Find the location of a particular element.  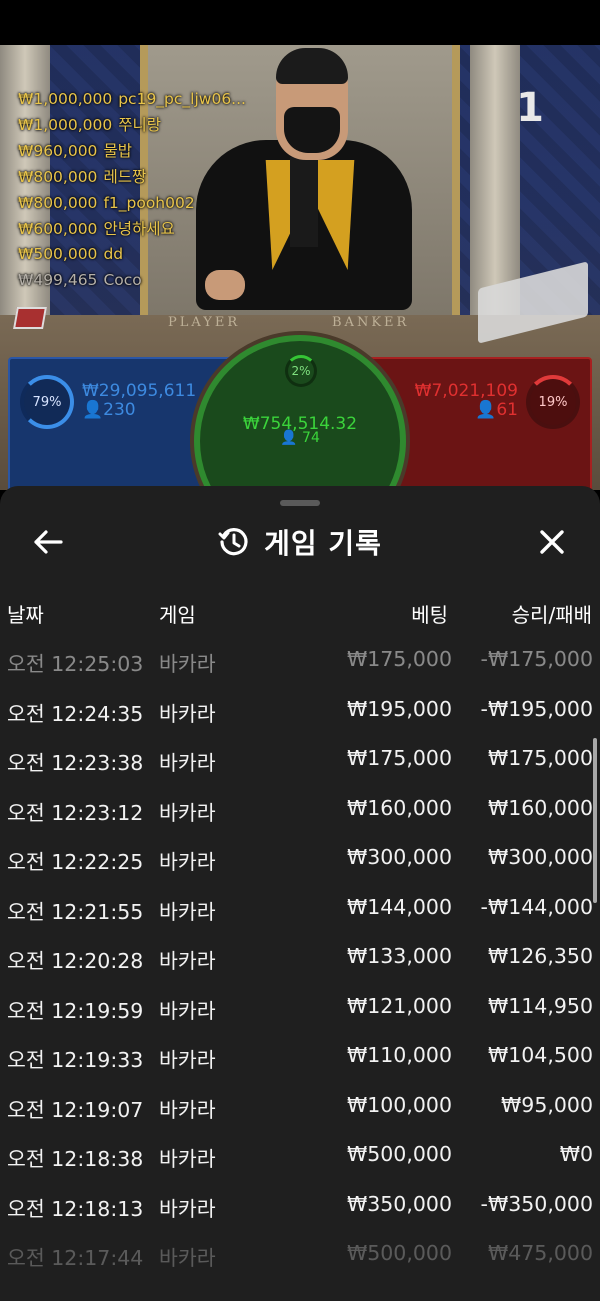

history-row: 오전 12:24:35 바카라 ₩195,000 -₩195,000 is located at coordinates (300, 709).